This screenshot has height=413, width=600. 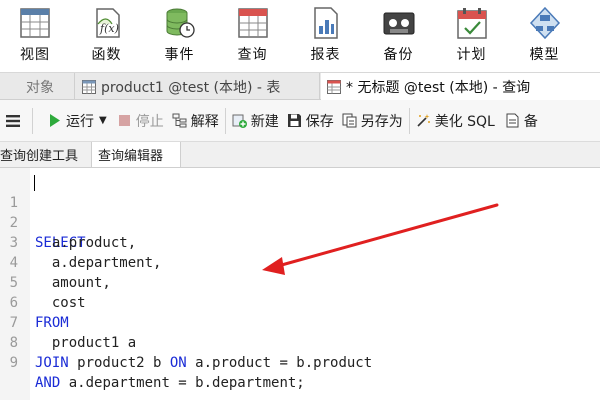 What do you see at coordinates (380, 239) in the screenshot?
I see `annotation-arrow` at bounding box center [380, 239].